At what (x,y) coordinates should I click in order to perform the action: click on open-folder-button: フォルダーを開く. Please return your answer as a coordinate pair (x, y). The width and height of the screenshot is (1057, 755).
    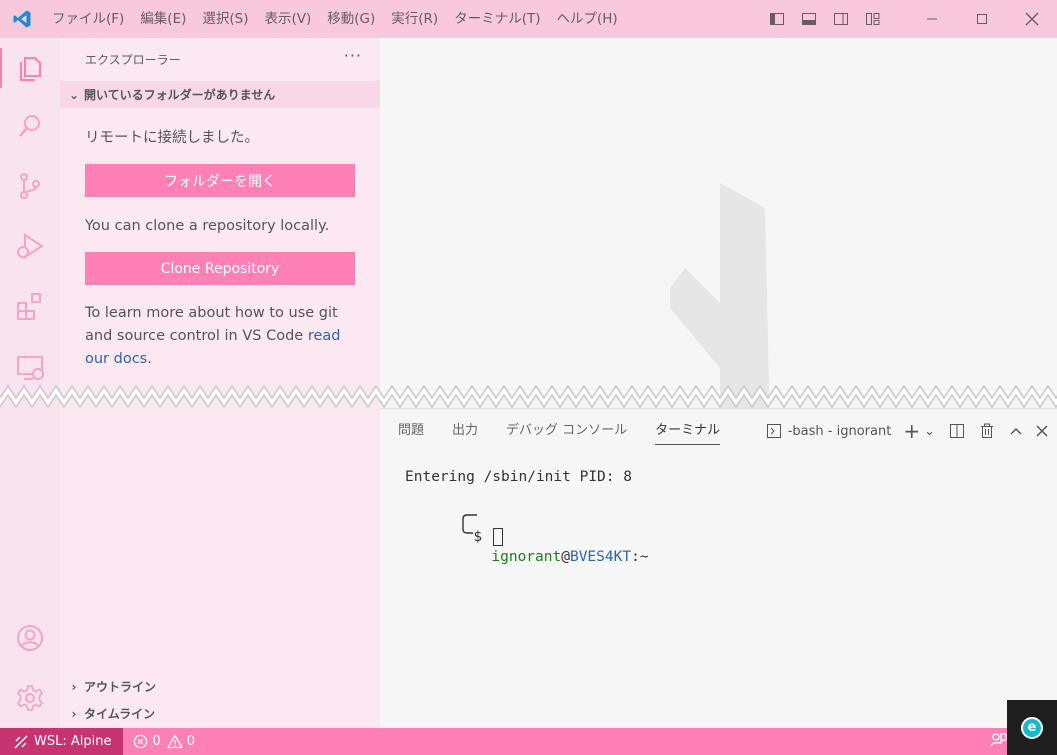
    Looking at the image, I should click on (220, 180).